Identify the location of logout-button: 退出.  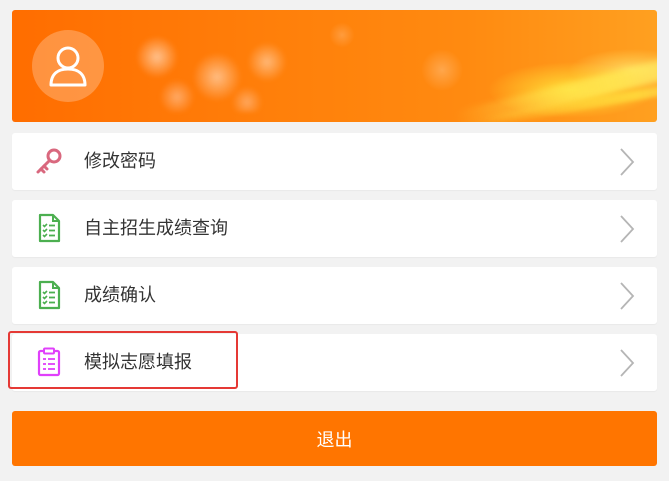
(334, 438).